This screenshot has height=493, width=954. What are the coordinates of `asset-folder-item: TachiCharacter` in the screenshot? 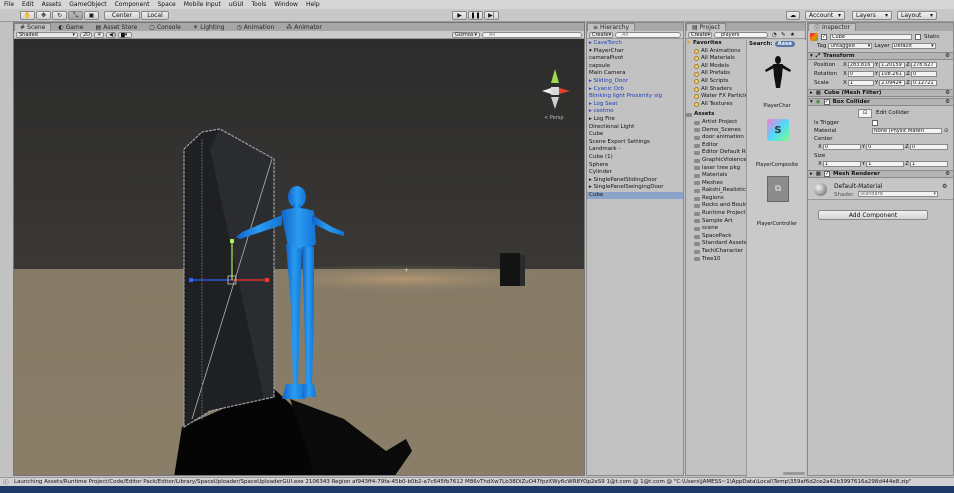 It's located at (716, 252).